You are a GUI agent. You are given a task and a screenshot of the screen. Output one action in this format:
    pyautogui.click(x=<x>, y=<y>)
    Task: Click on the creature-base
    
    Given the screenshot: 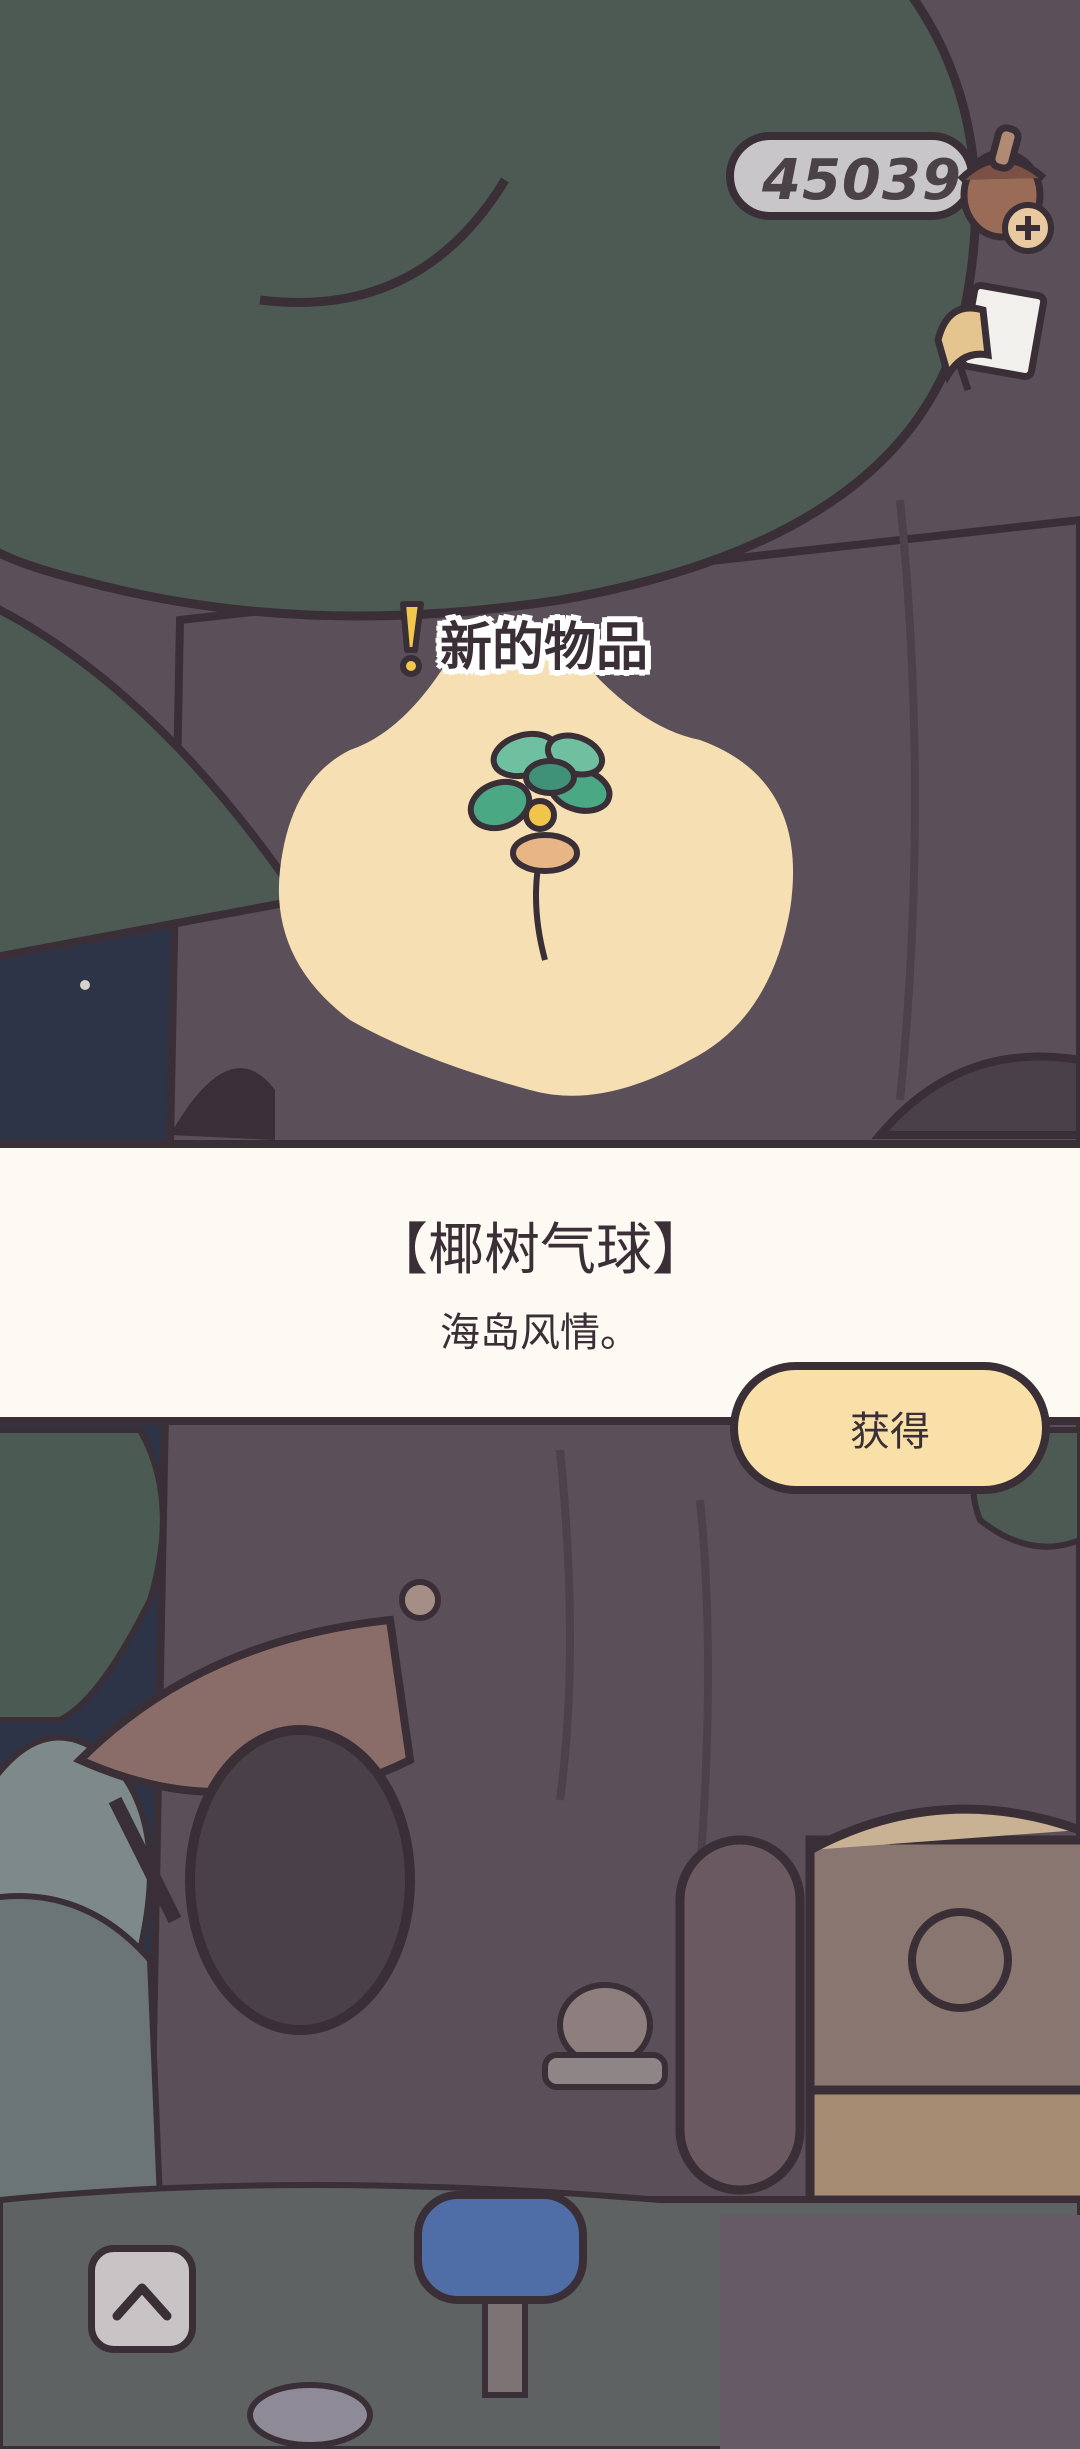 What is the action you would take?
    pyautogui.click(x=605, y=2071)
    